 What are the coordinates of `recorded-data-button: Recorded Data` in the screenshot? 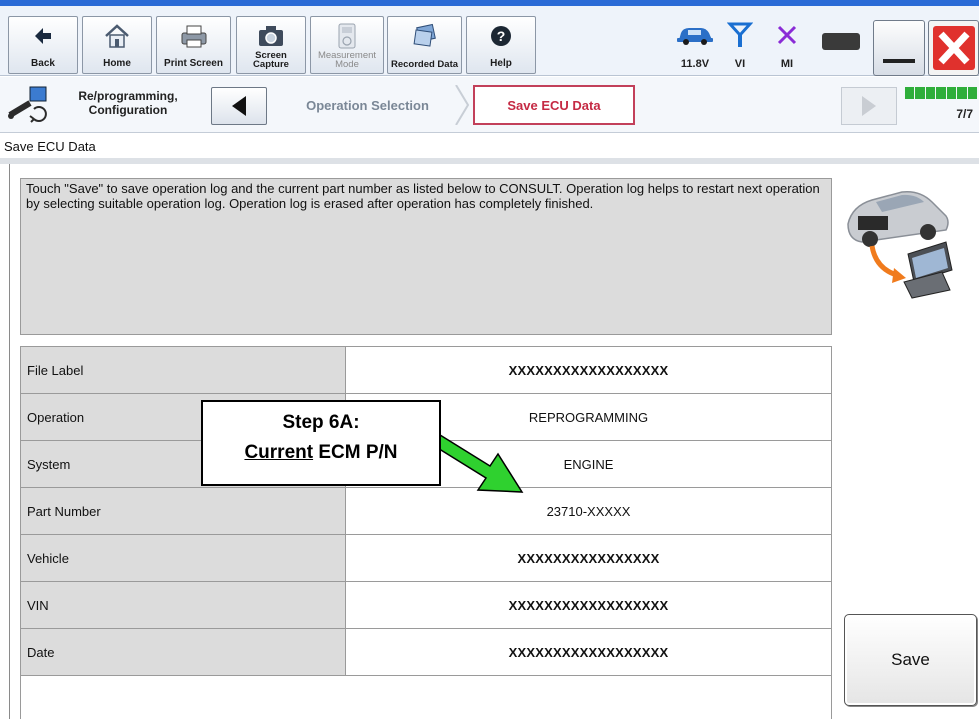 It's located at (424, 45).